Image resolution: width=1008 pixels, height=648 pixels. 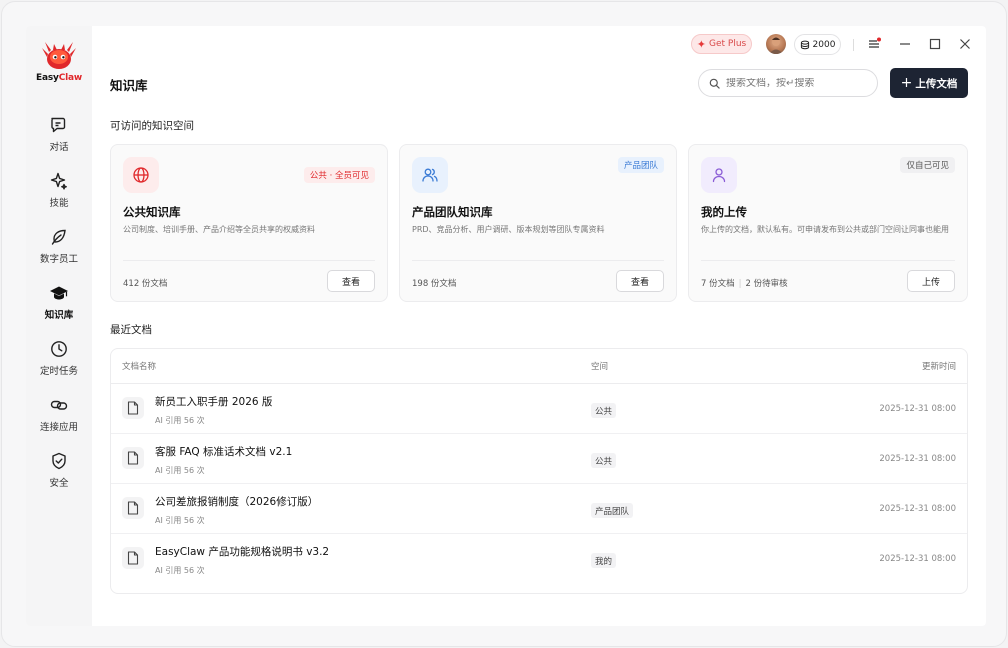 I want to click on page-title: 知识库, so click(x=129, y=85).